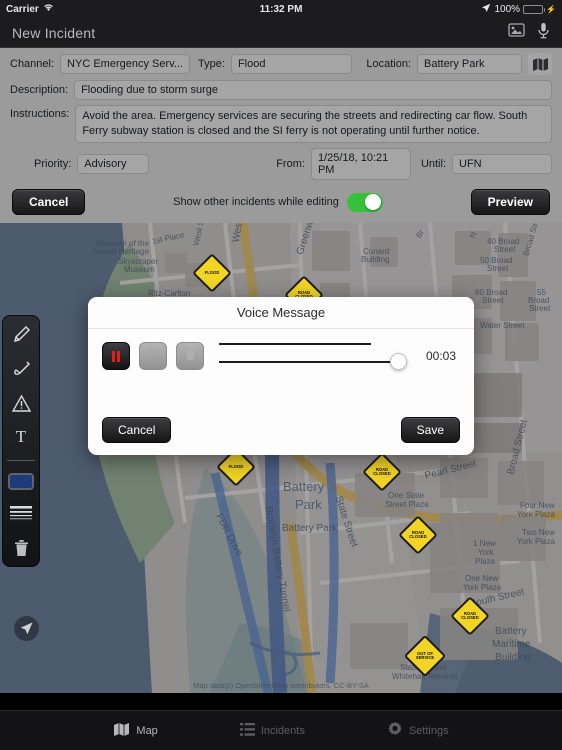 The height and width of the screenshot is (750, 562). What do you see at coordinates (543, 33) in the screenshot?
I see `microphone-icon` at bounding box center [543, 33].